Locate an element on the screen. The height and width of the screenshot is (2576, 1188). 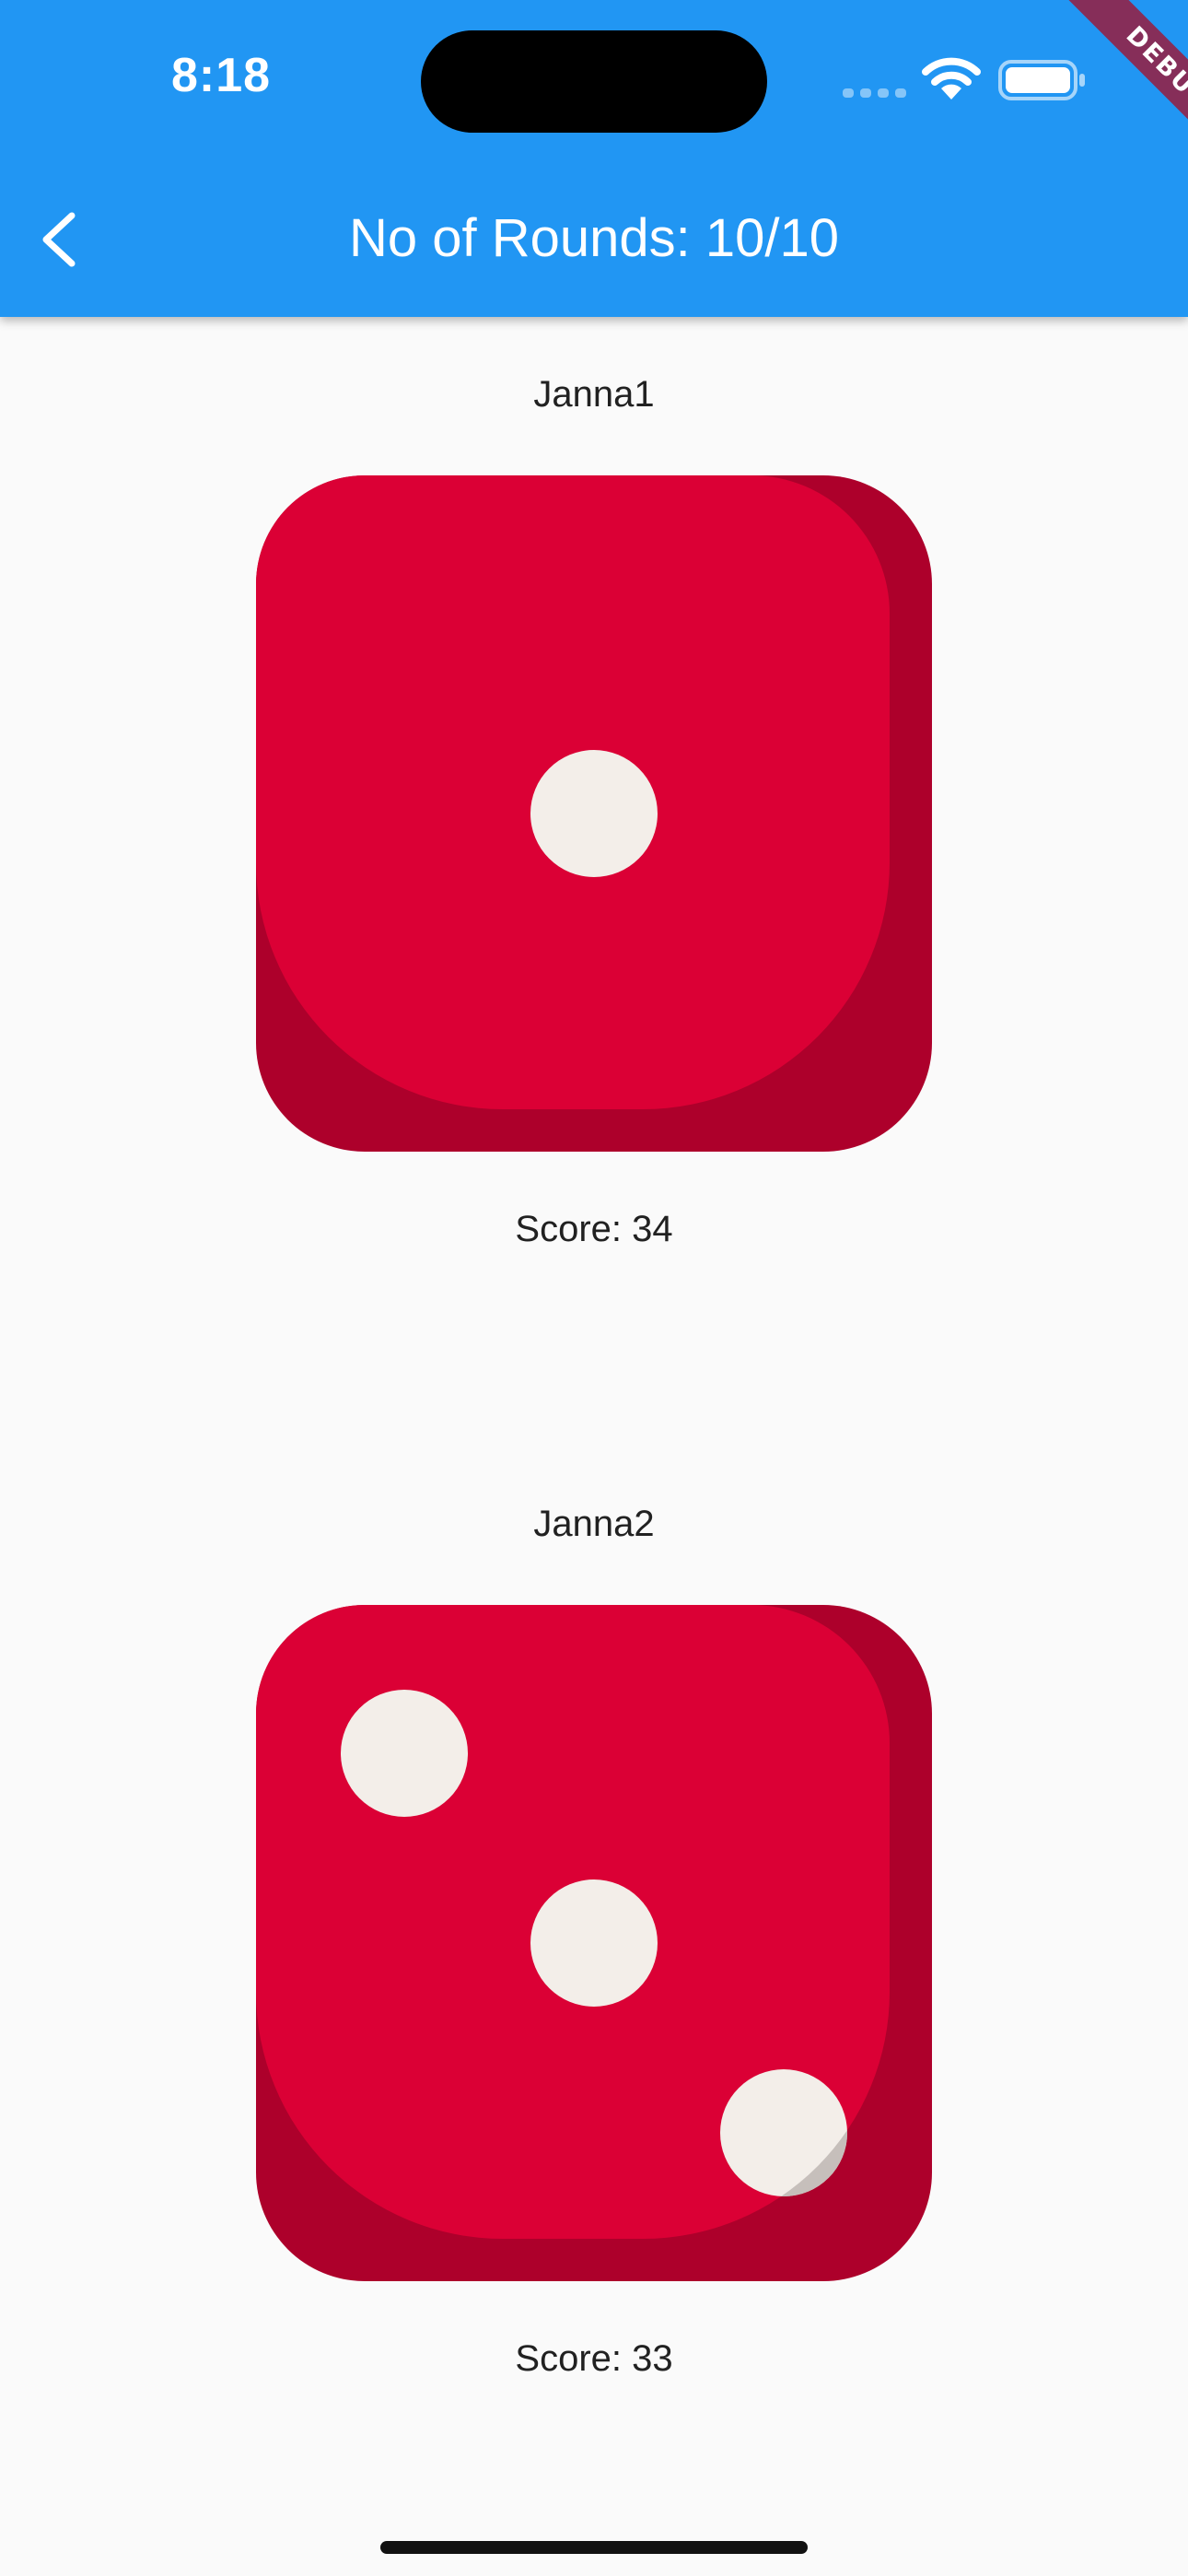
dynamic-island is located at coordinates (594, 81).